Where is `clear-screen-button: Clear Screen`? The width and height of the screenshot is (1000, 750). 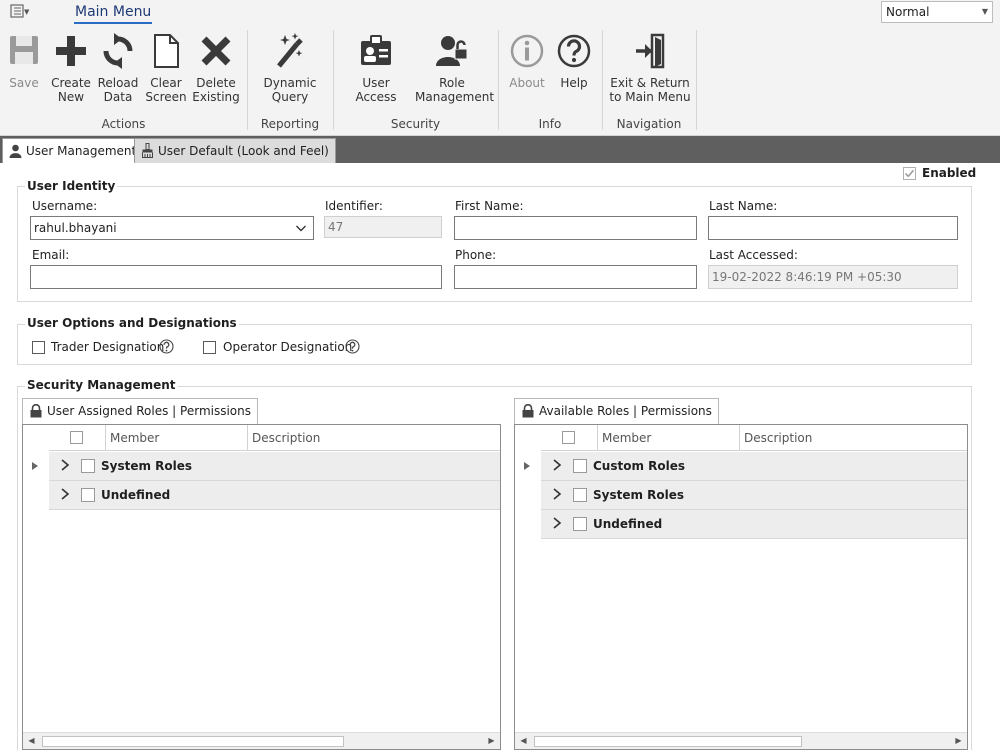
clear-screen-button: Clear Screen is located at coordinates (166, 68).